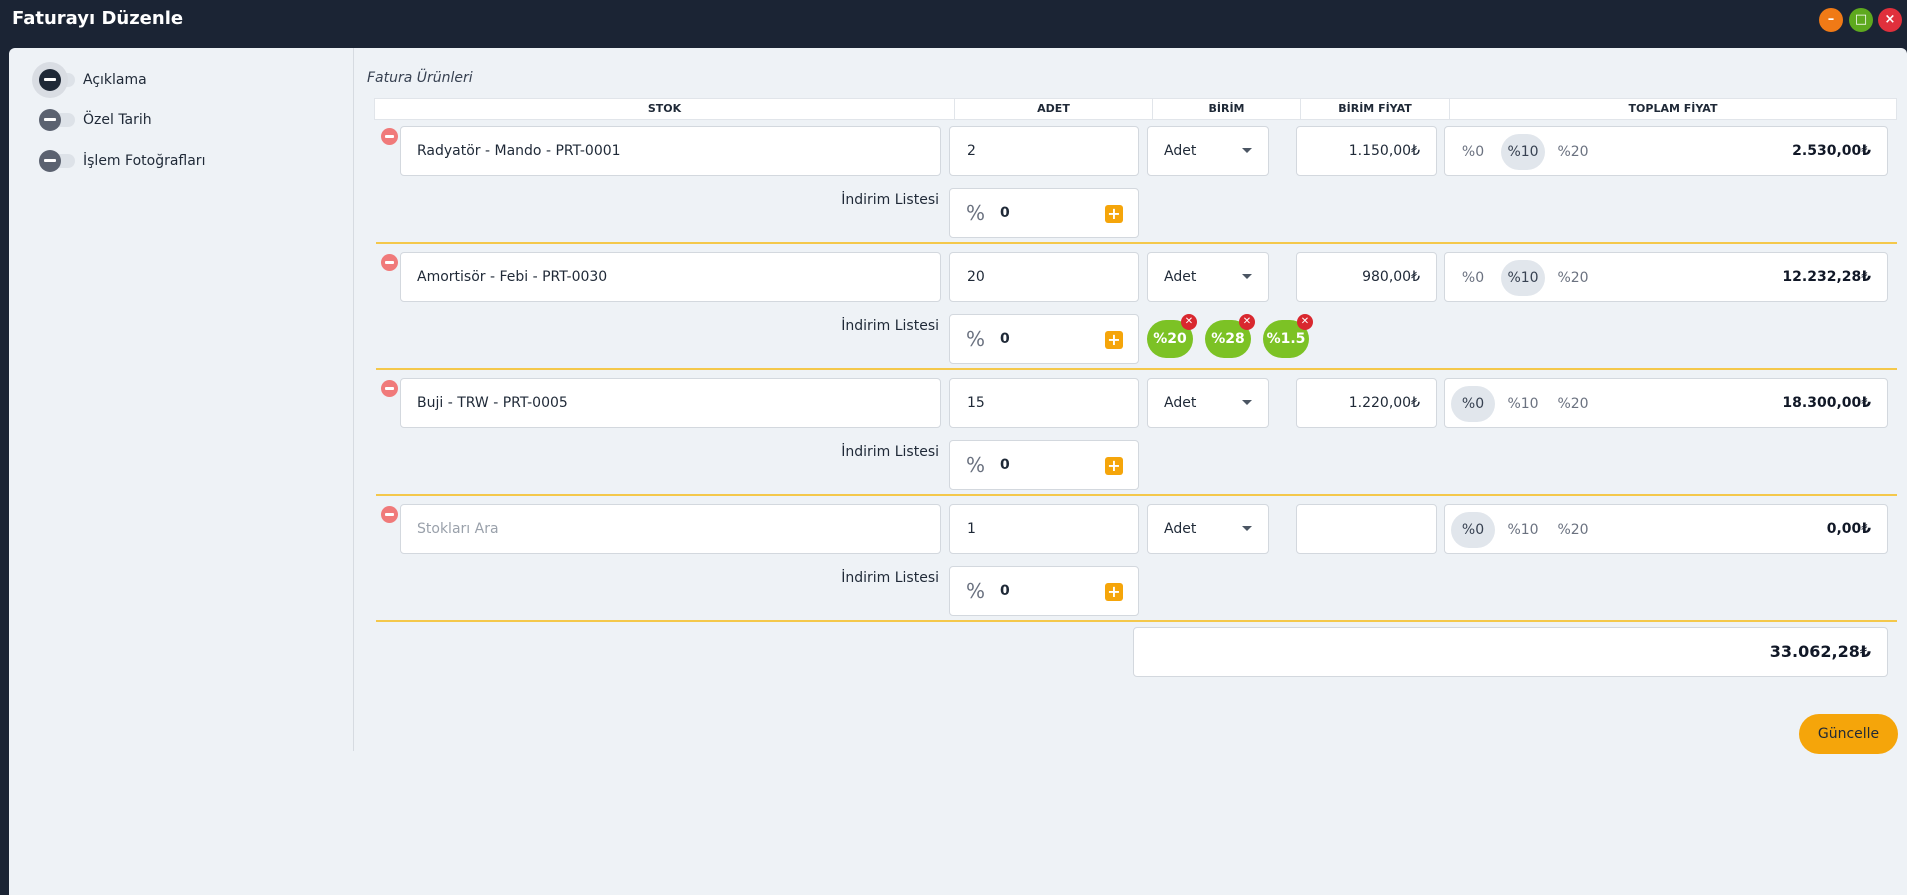  I want to click on grand-total: 33.062,28₺, so click(1820, 651).